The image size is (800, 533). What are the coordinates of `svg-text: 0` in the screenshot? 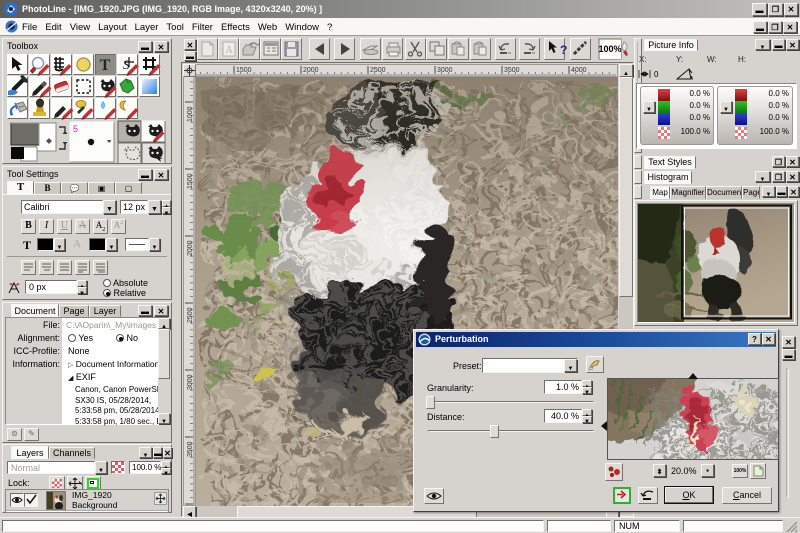 It's located at (656, 74).